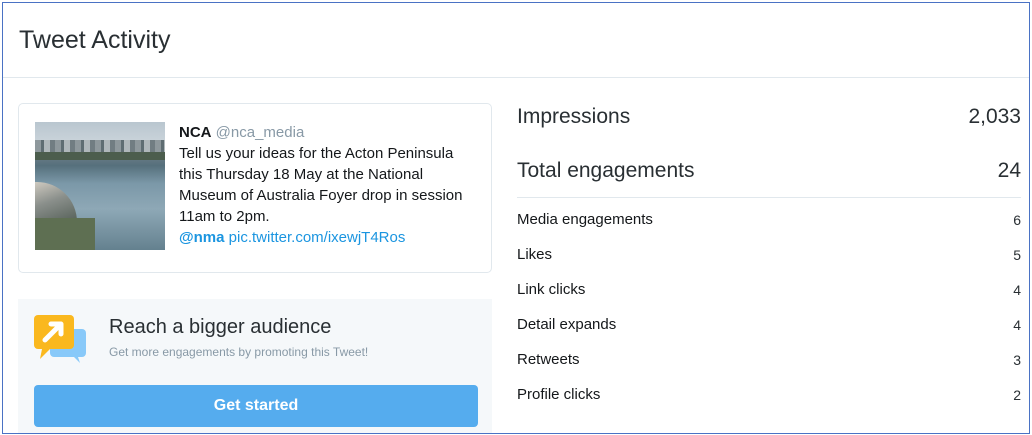  What do you see at coordinates (1017, 219) in the screenshot?
I see `metric-value: 6` at bounding box center [1017, 219].